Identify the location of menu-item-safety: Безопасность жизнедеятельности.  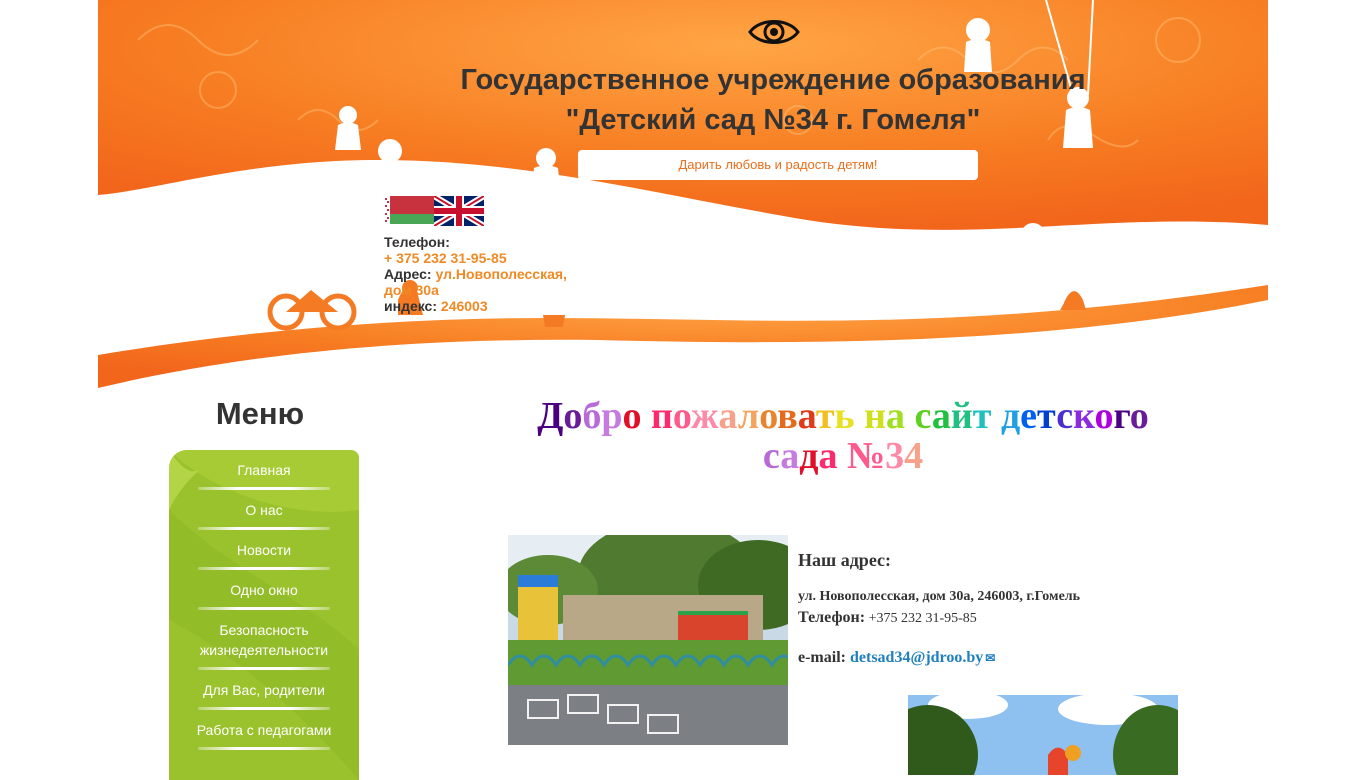
(264, 640).